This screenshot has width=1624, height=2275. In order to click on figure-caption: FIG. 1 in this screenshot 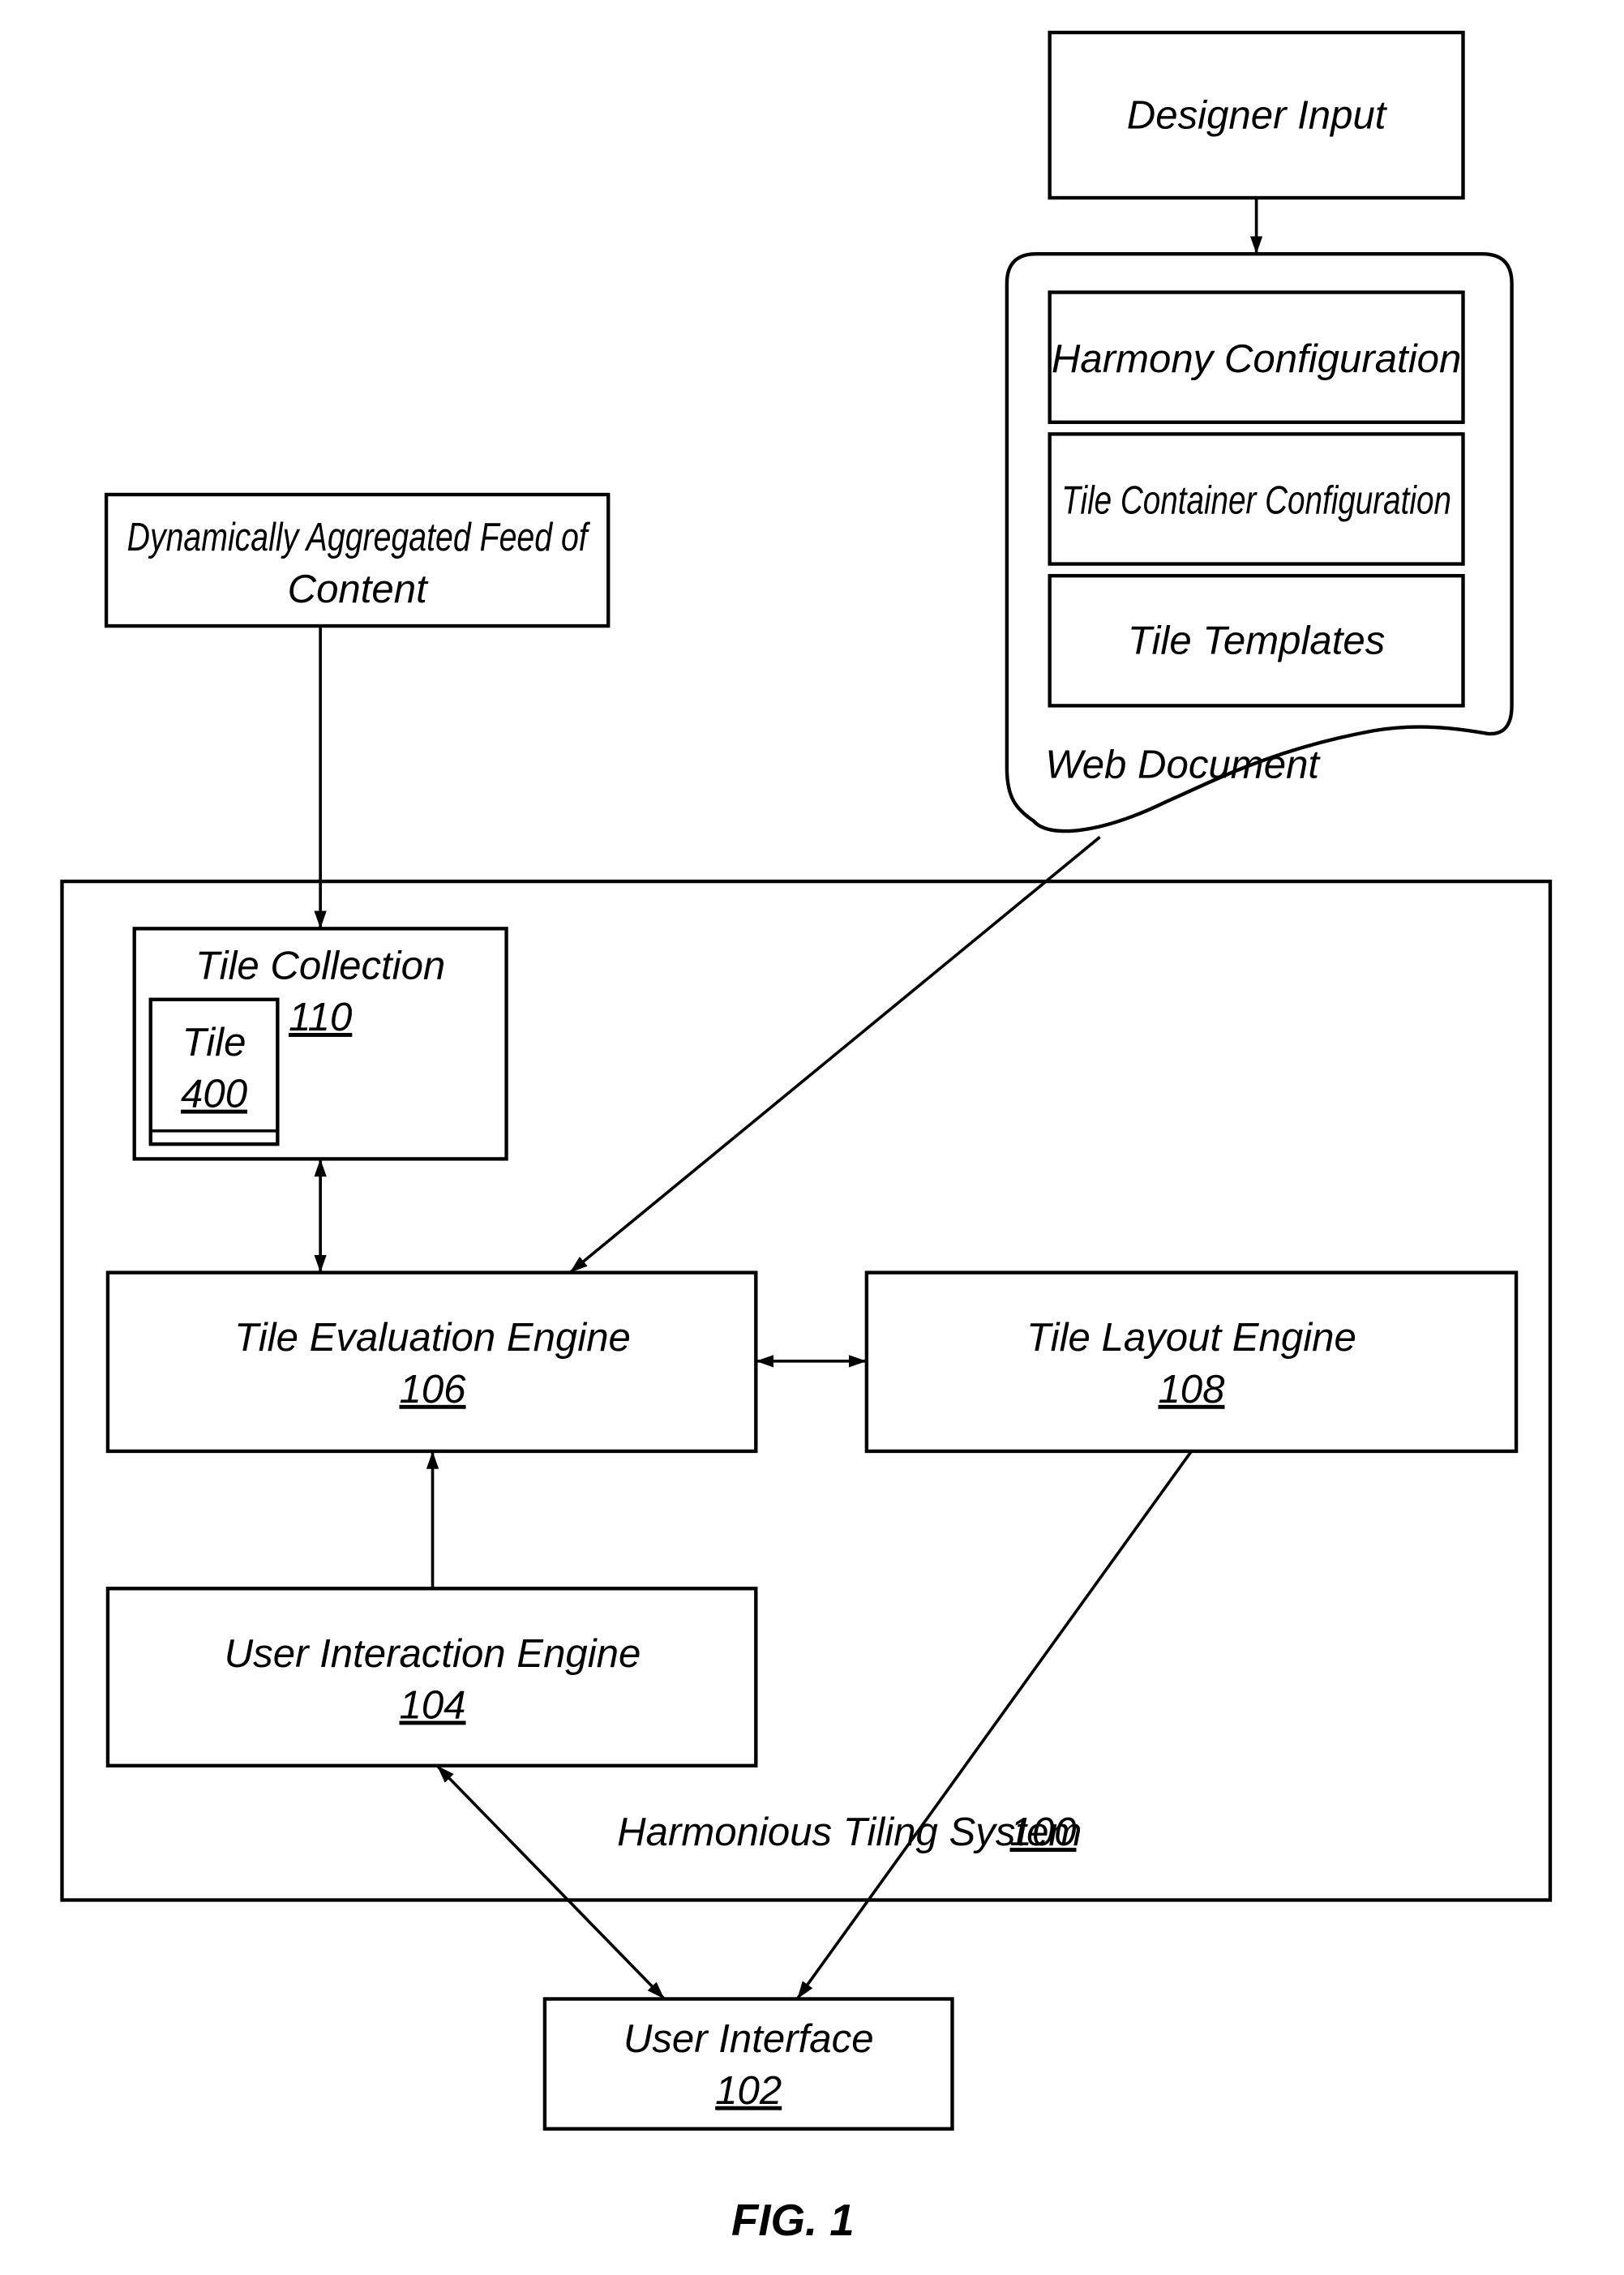, I will do `click(793, 2220)`.